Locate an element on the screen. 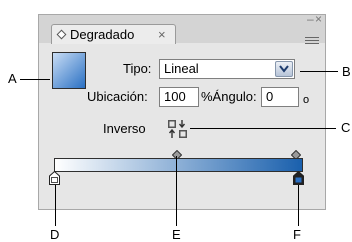  tab-collapse-icon is located at coordinates (61, 34).